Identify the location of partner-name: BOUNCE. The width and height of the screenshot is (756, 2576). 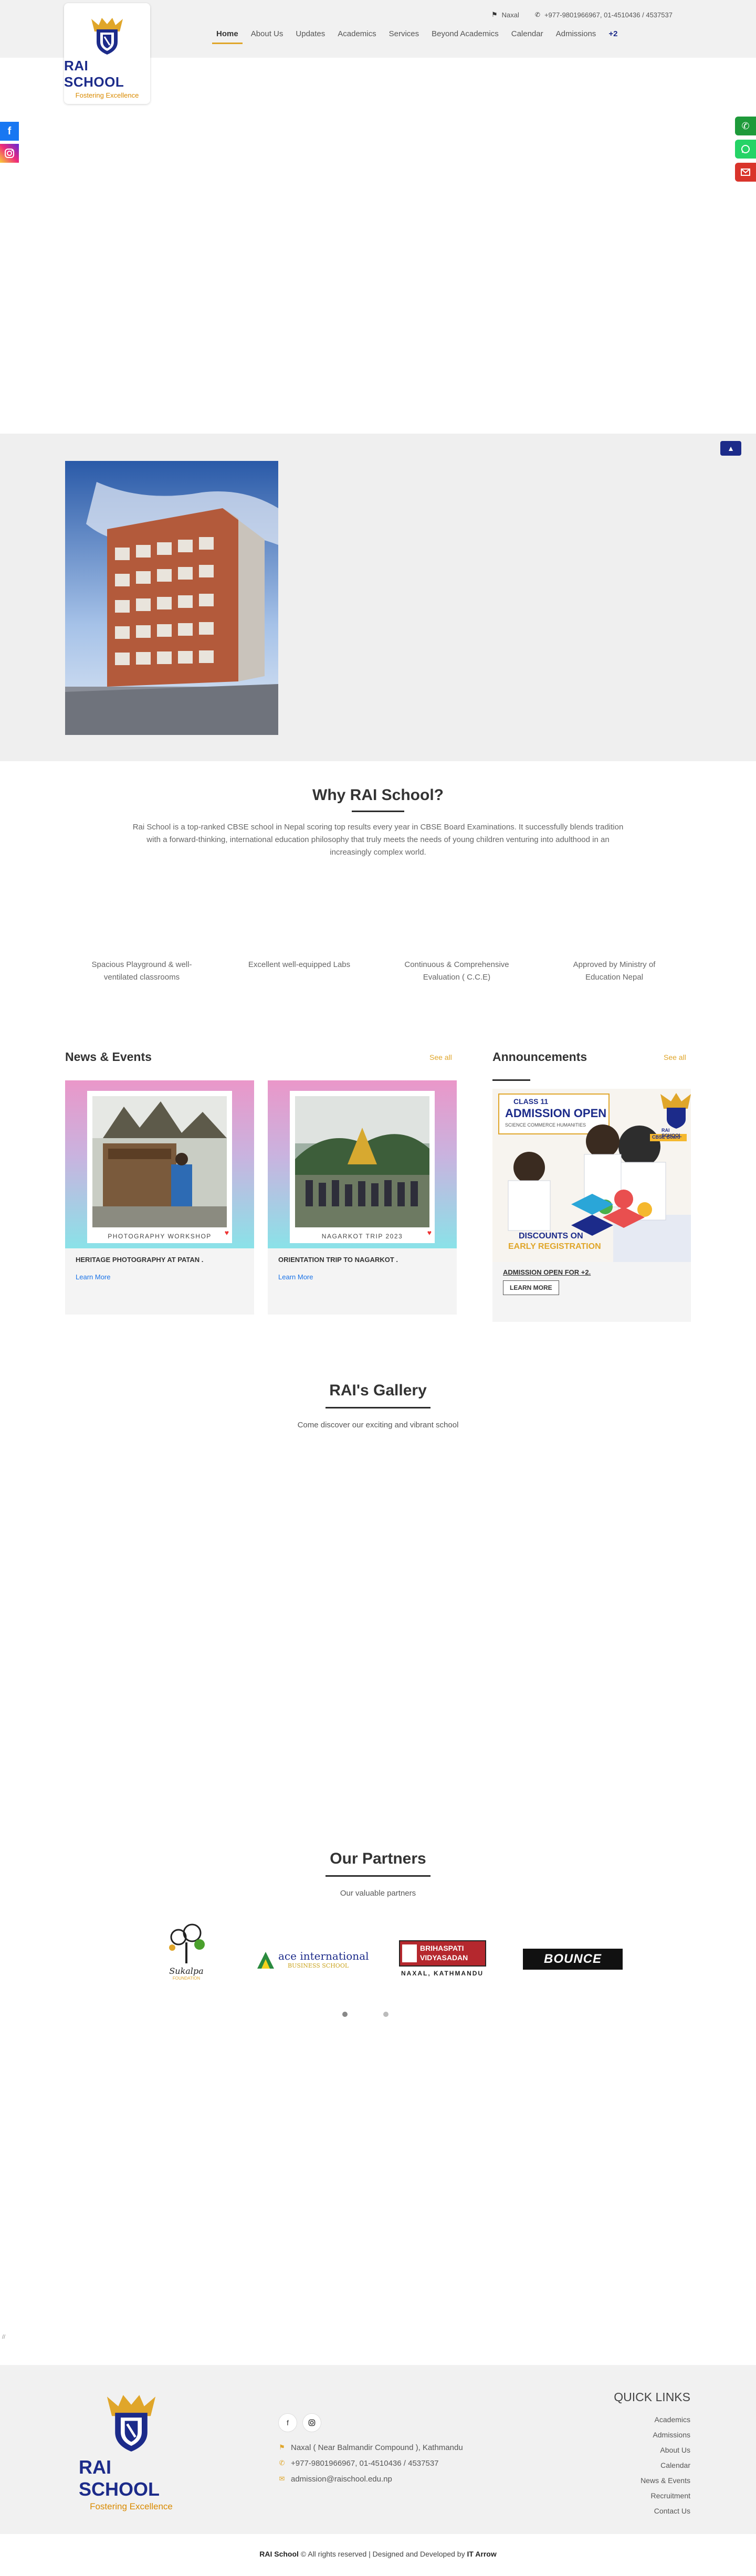
(572, 1959).